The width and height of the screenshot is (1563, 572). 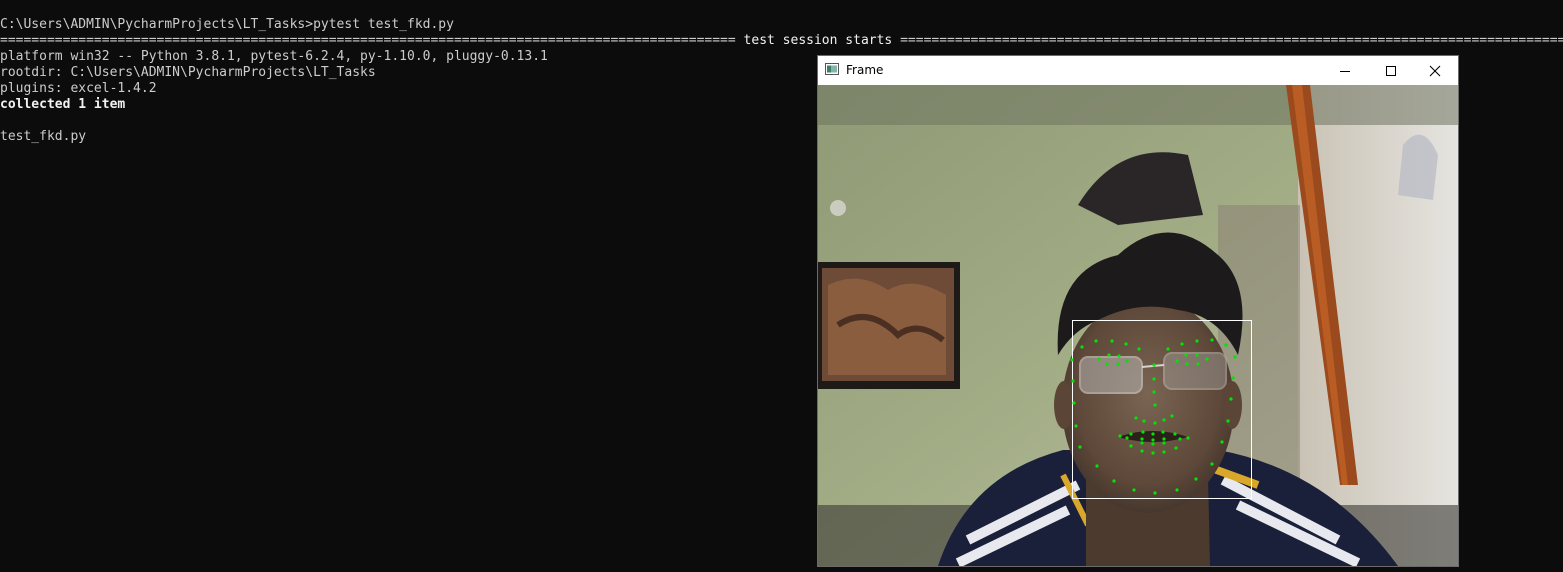 I want to click on window-title: Frame, so click(x=865, y=70).